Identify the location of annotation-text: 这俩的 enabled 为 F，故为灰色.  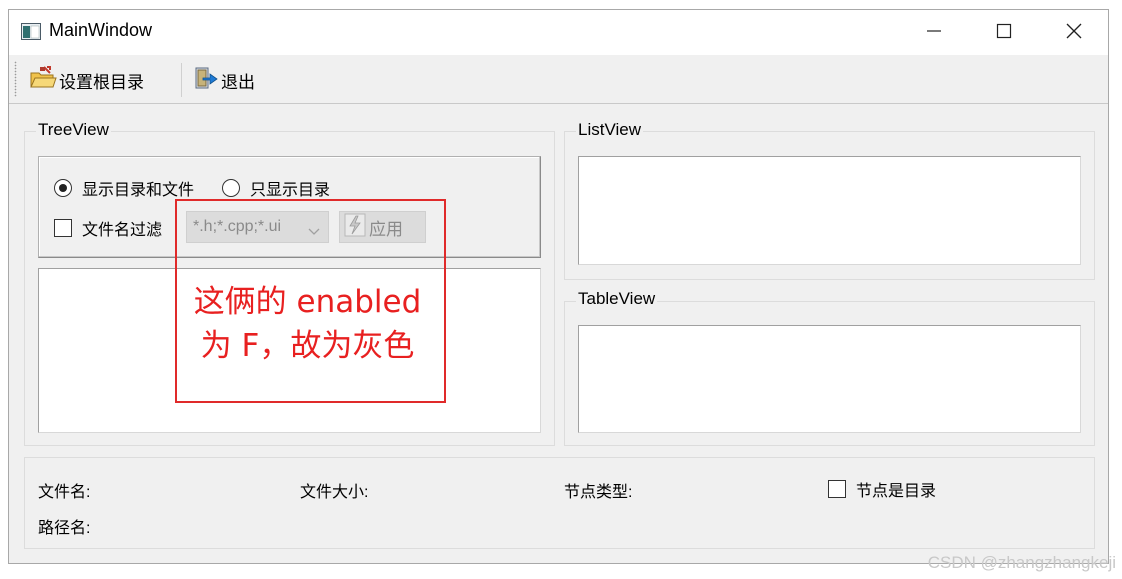
(307, 324).